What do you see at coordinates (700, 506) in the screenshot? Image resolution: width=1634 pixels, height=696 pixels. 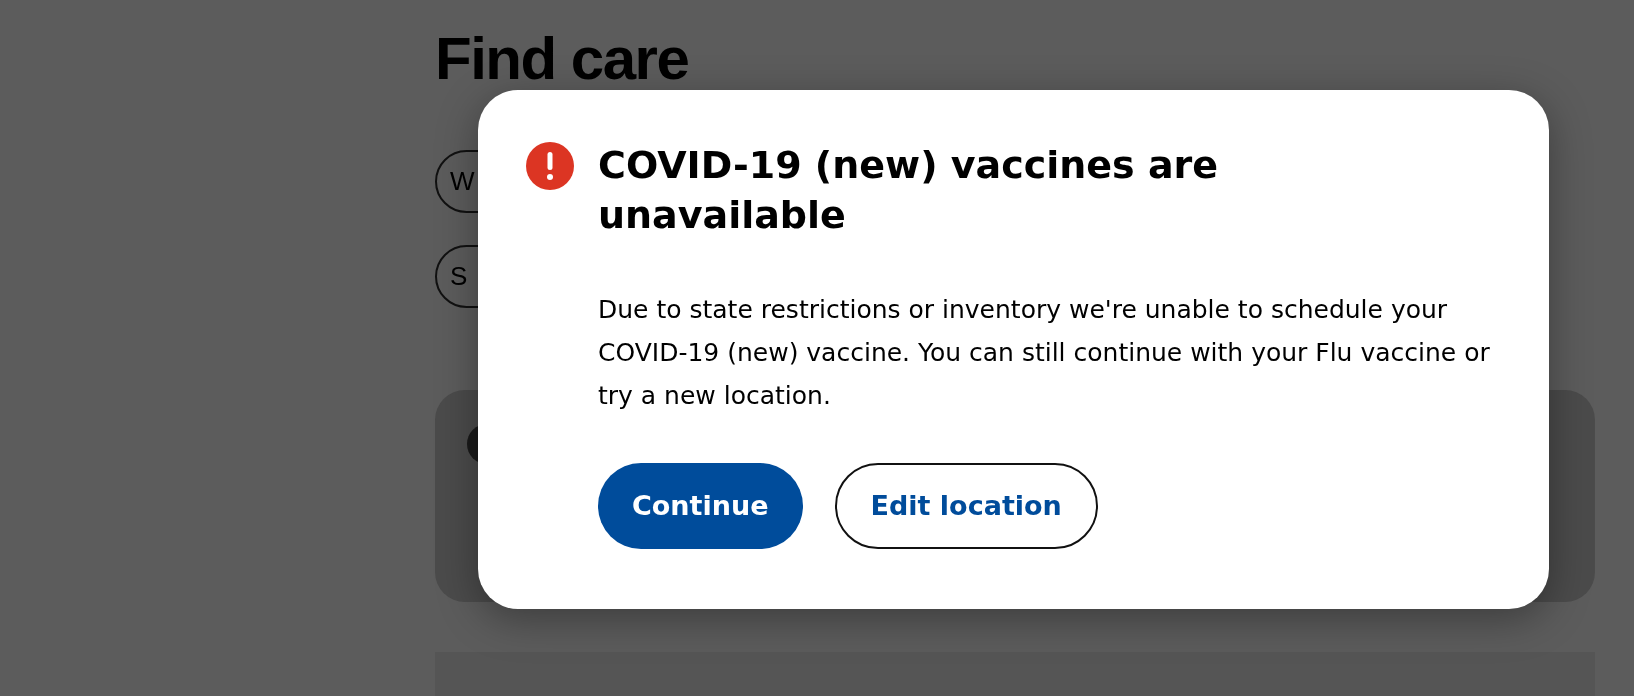 I see `continue-button: Continue` at bounding box center [700, 506].